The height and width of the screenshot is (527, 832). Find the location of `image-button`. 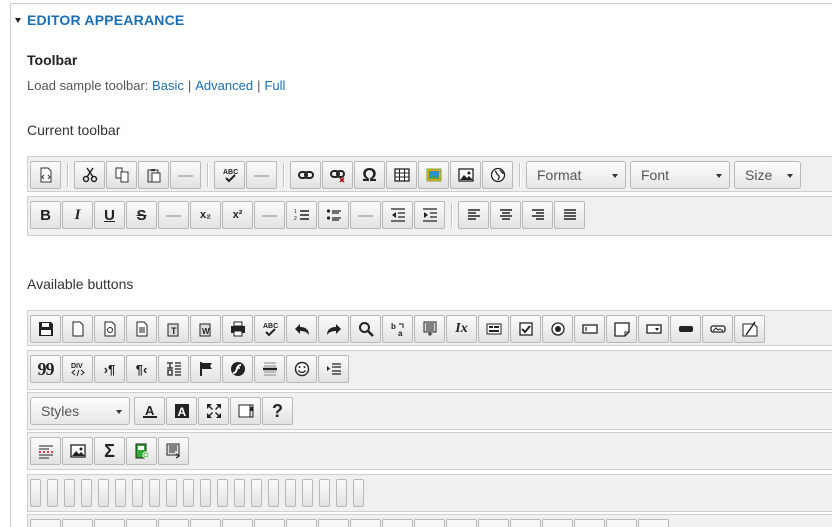

image-button is located at coordinates (465, 175).